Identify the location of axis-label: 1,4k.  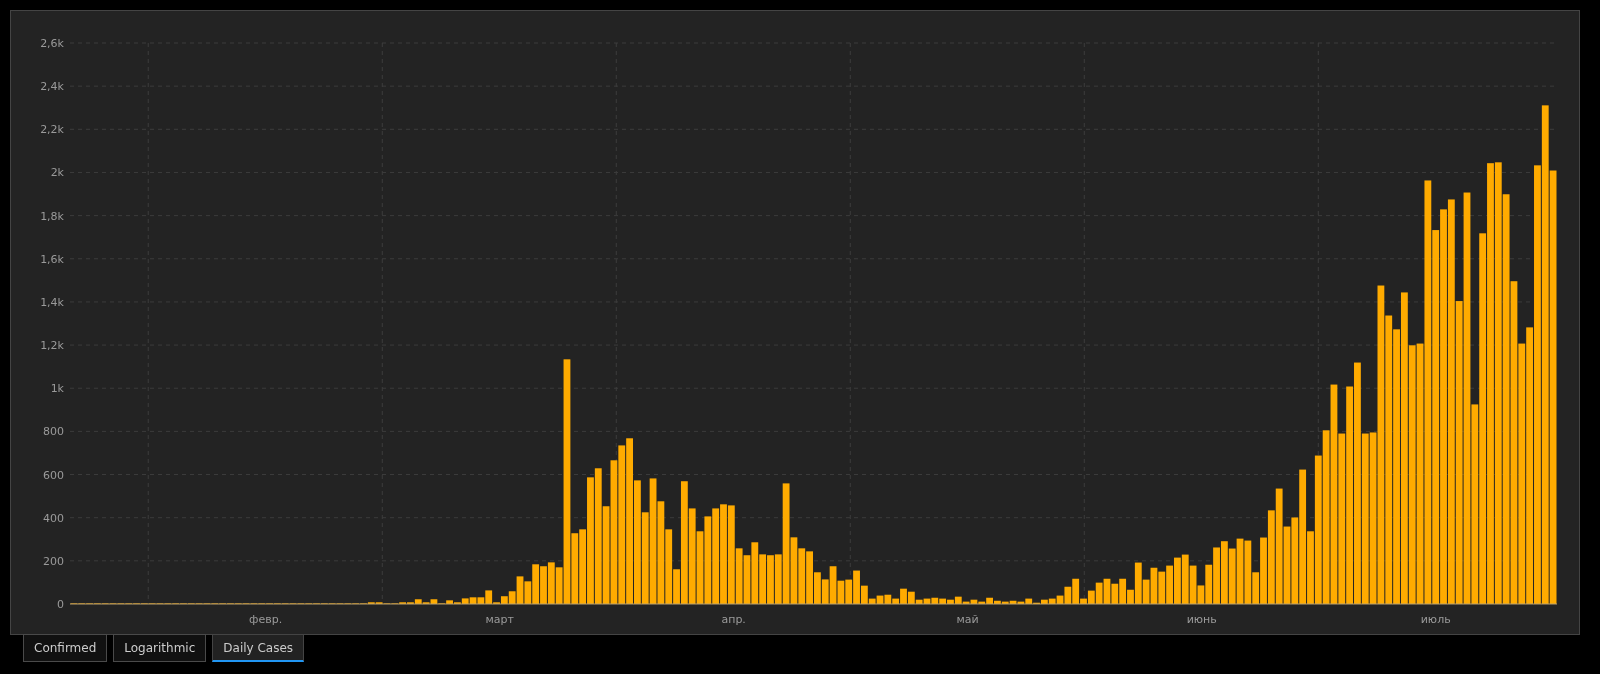
(52, 302).